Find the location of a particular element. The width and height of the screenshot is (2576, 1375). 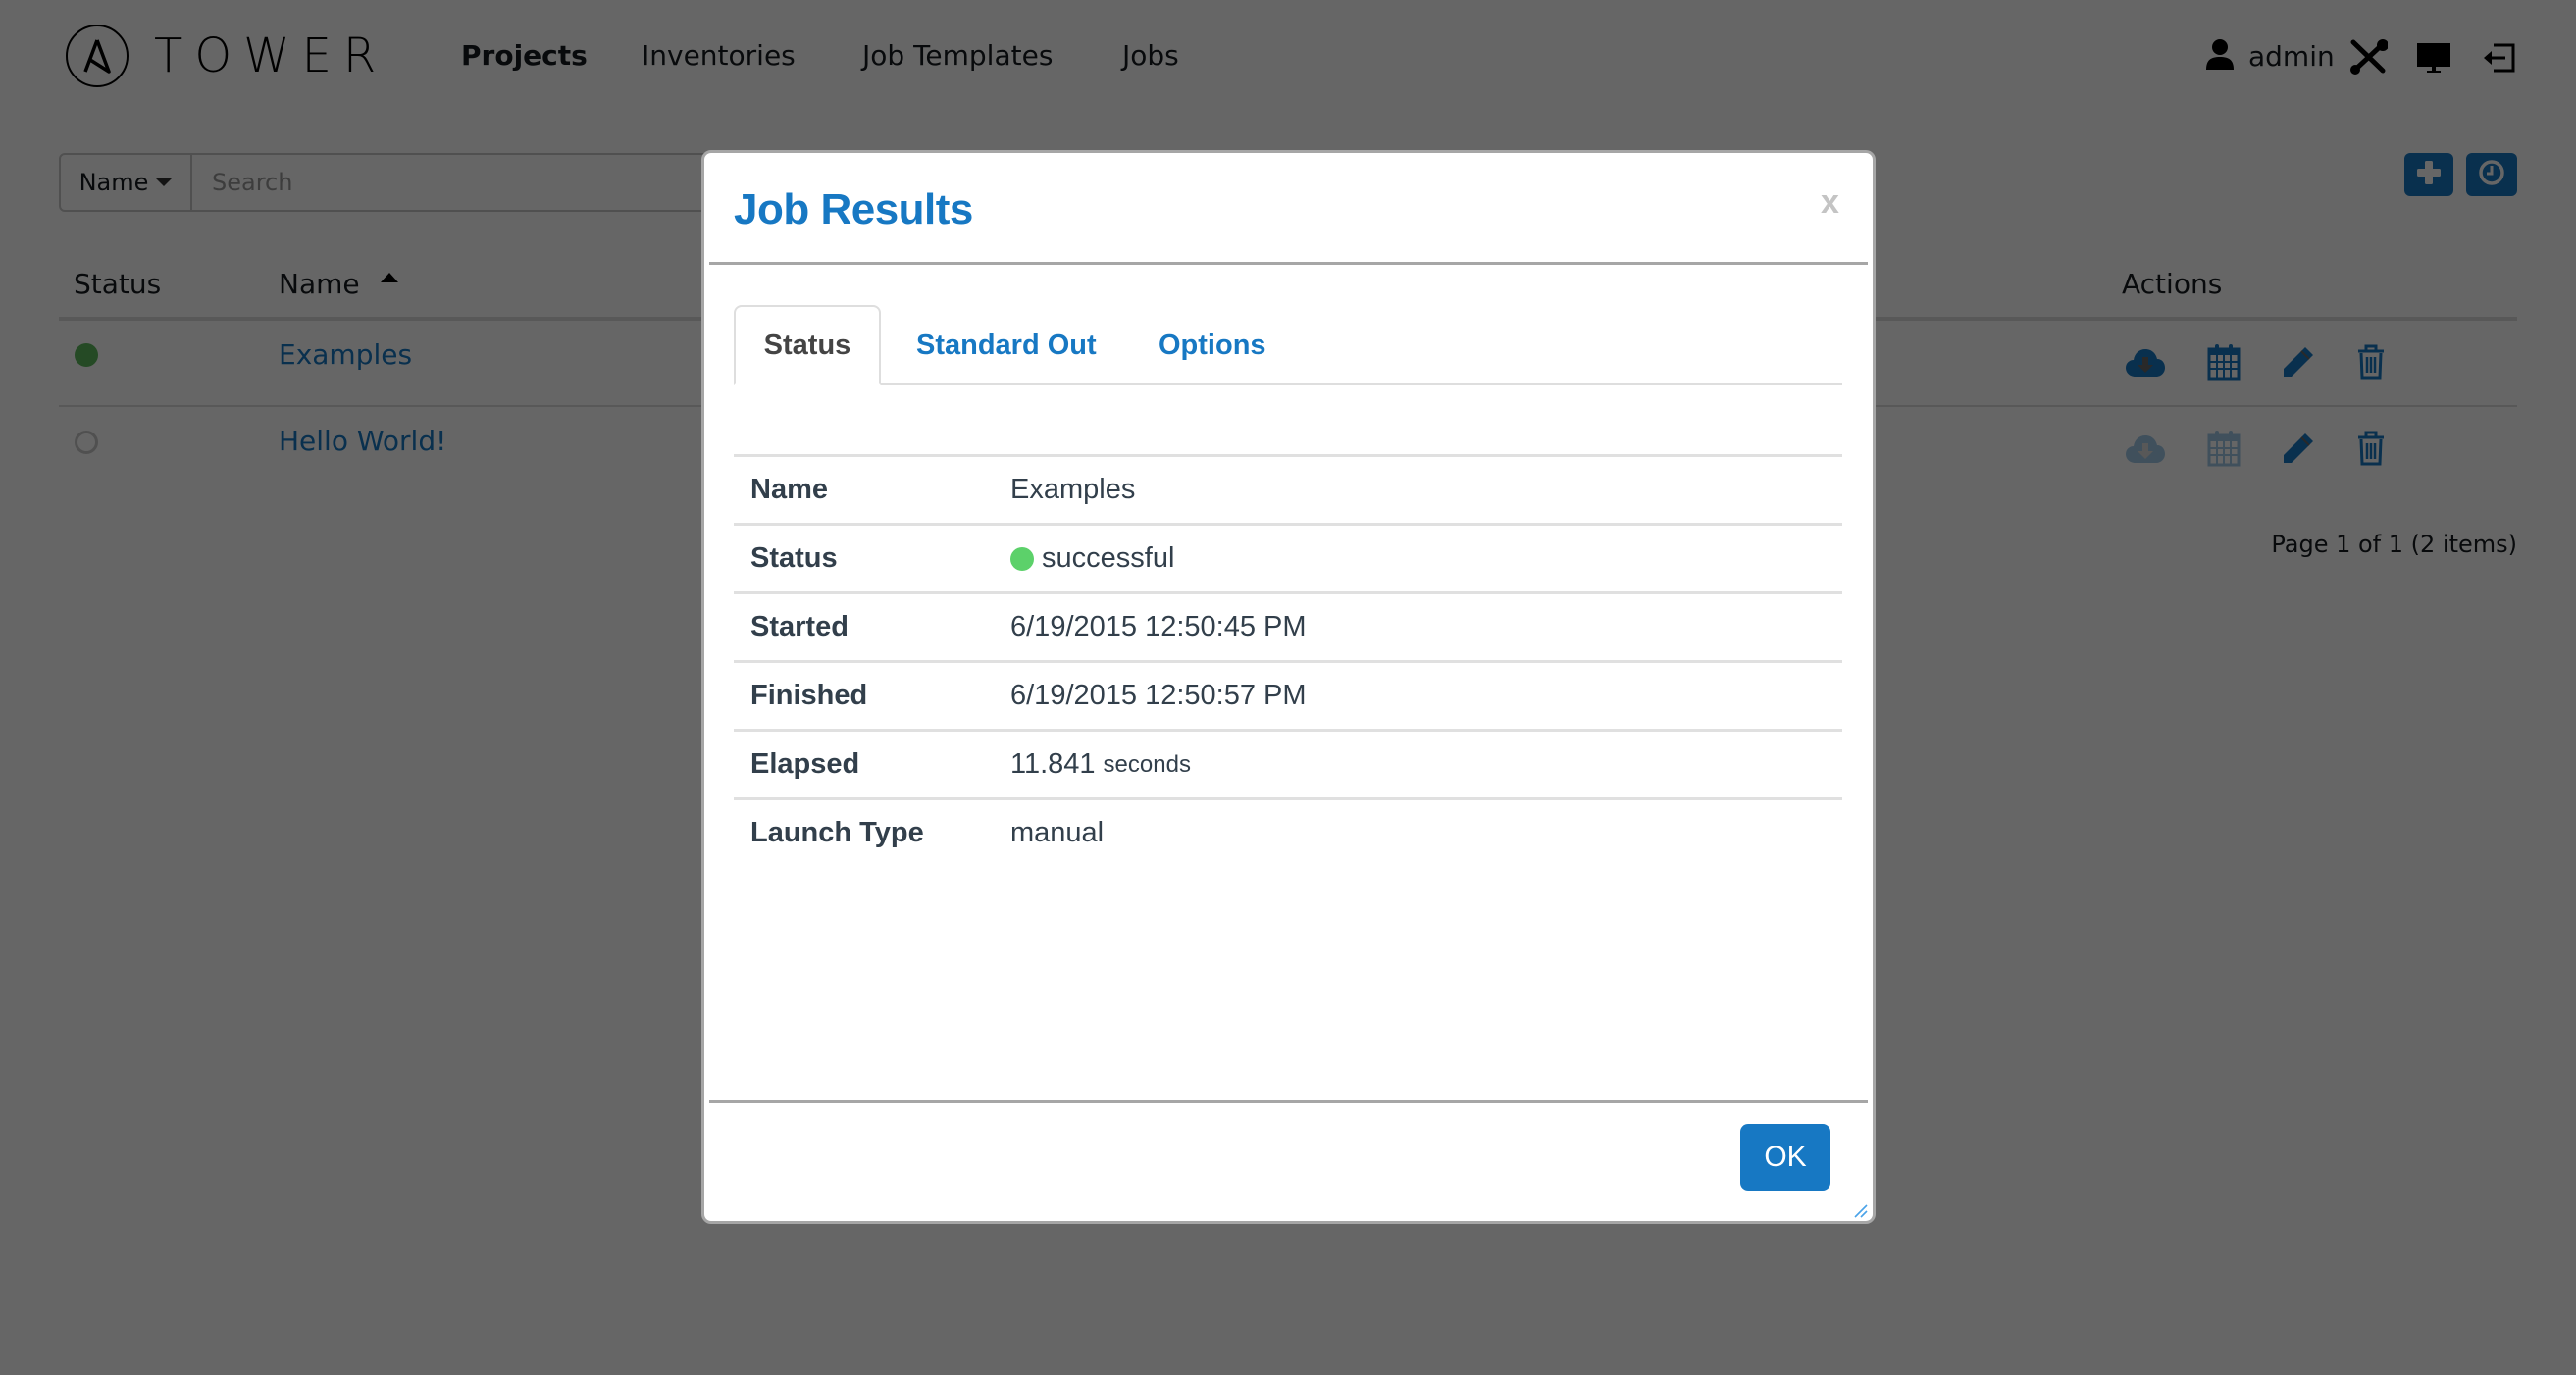

detail-value: Examples is located at coordinates (1073, 489).